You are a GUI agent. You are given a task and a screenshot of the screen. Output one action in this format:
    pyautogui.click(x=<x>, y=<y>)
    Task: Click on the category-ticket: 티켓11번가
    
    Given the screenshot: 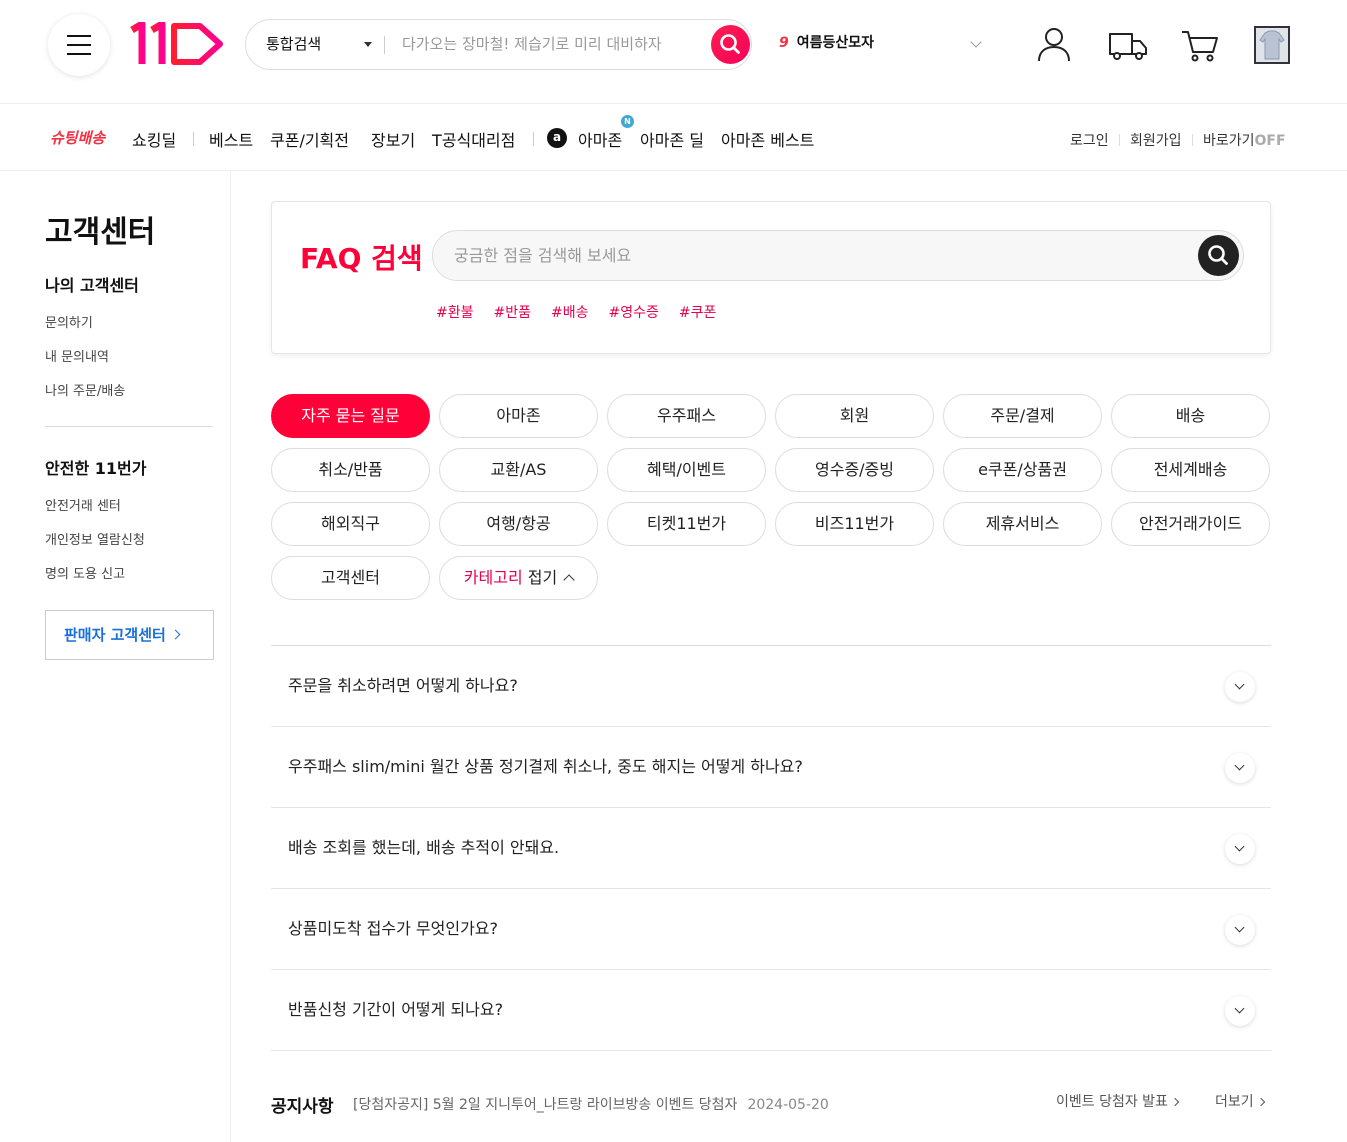 What is the action you would take?
    pyautogui.click(x=686, y=524)
    